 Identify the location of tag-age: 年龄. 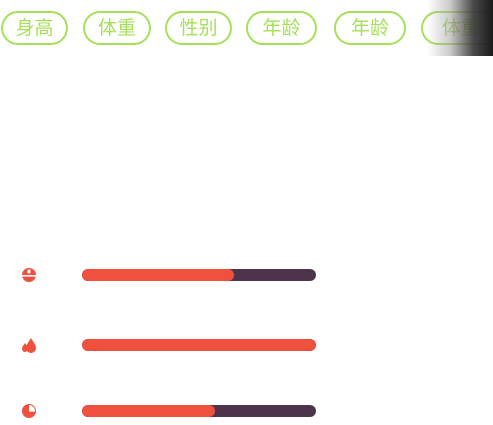
(281, 28).